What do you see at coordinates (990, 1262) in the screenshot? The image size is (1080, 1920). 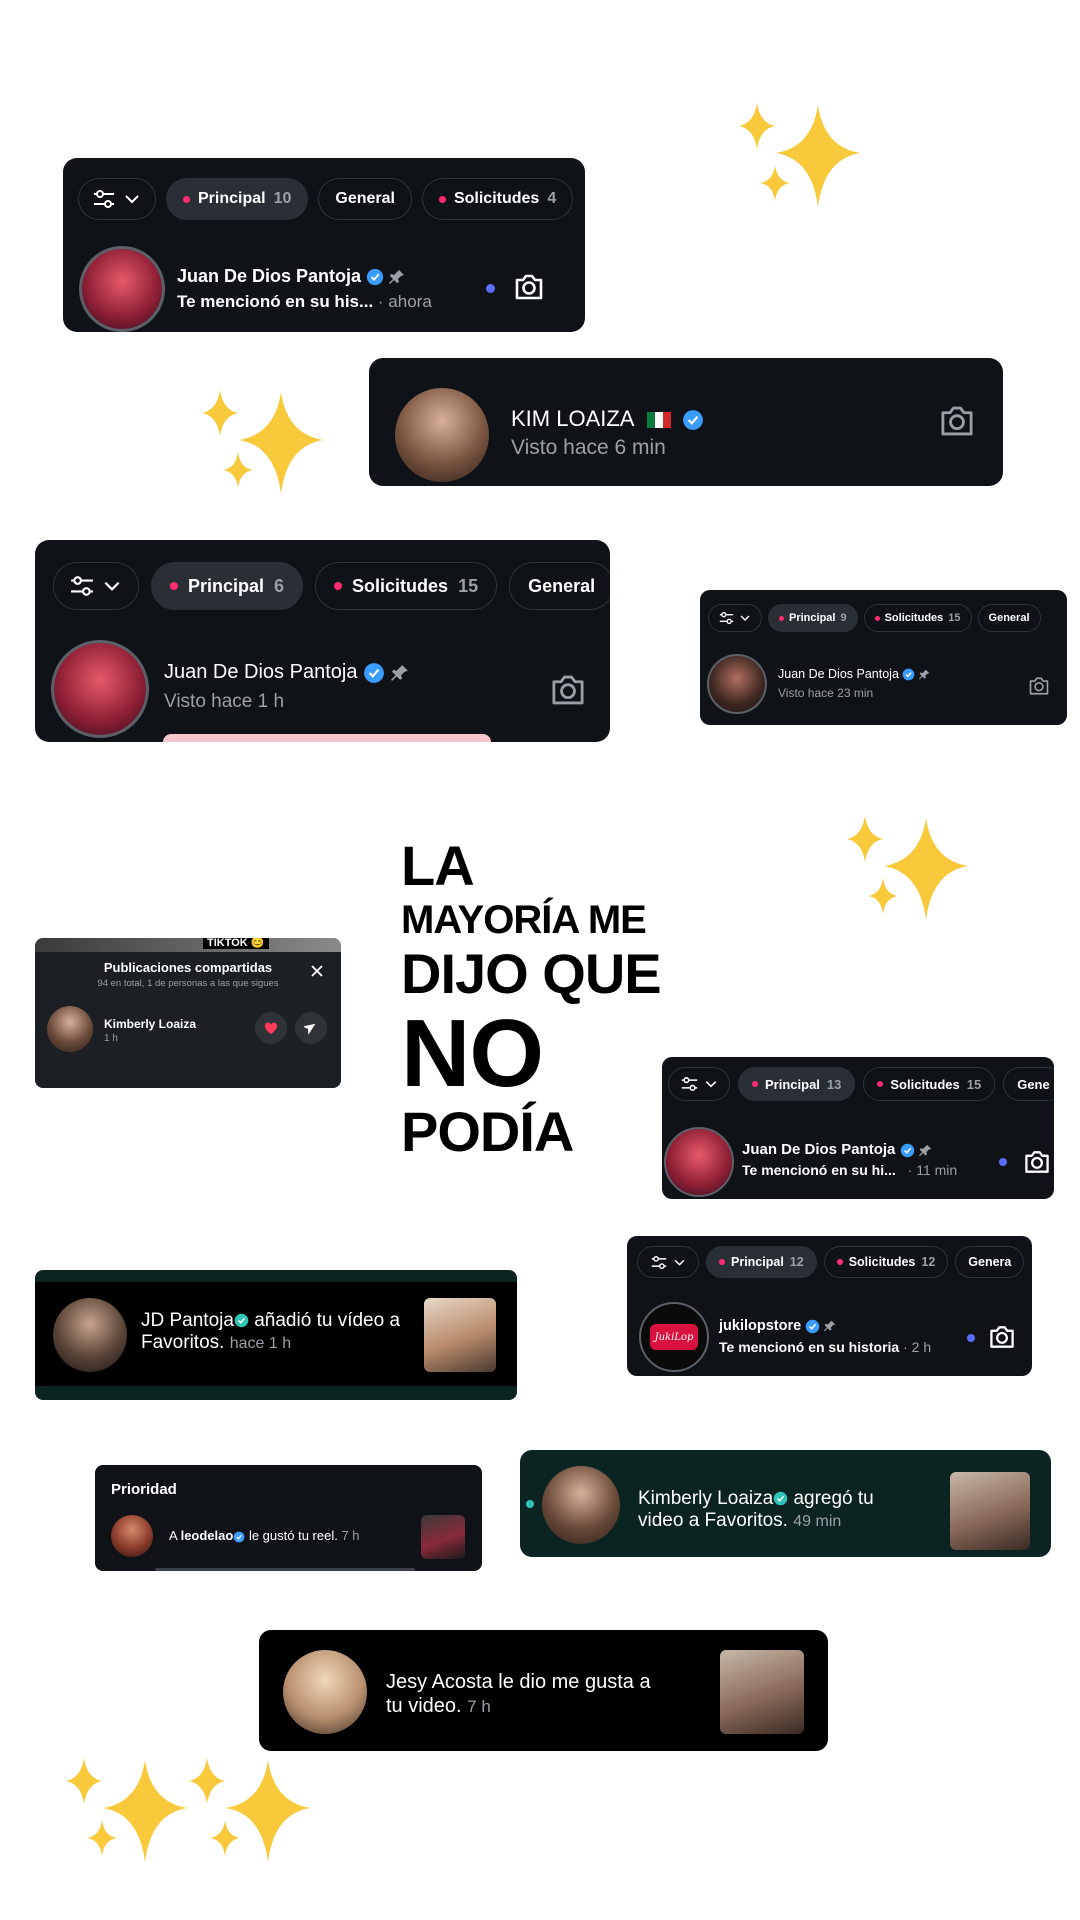 I see `tab-general: Genera` at bounding box center [990, 1262].